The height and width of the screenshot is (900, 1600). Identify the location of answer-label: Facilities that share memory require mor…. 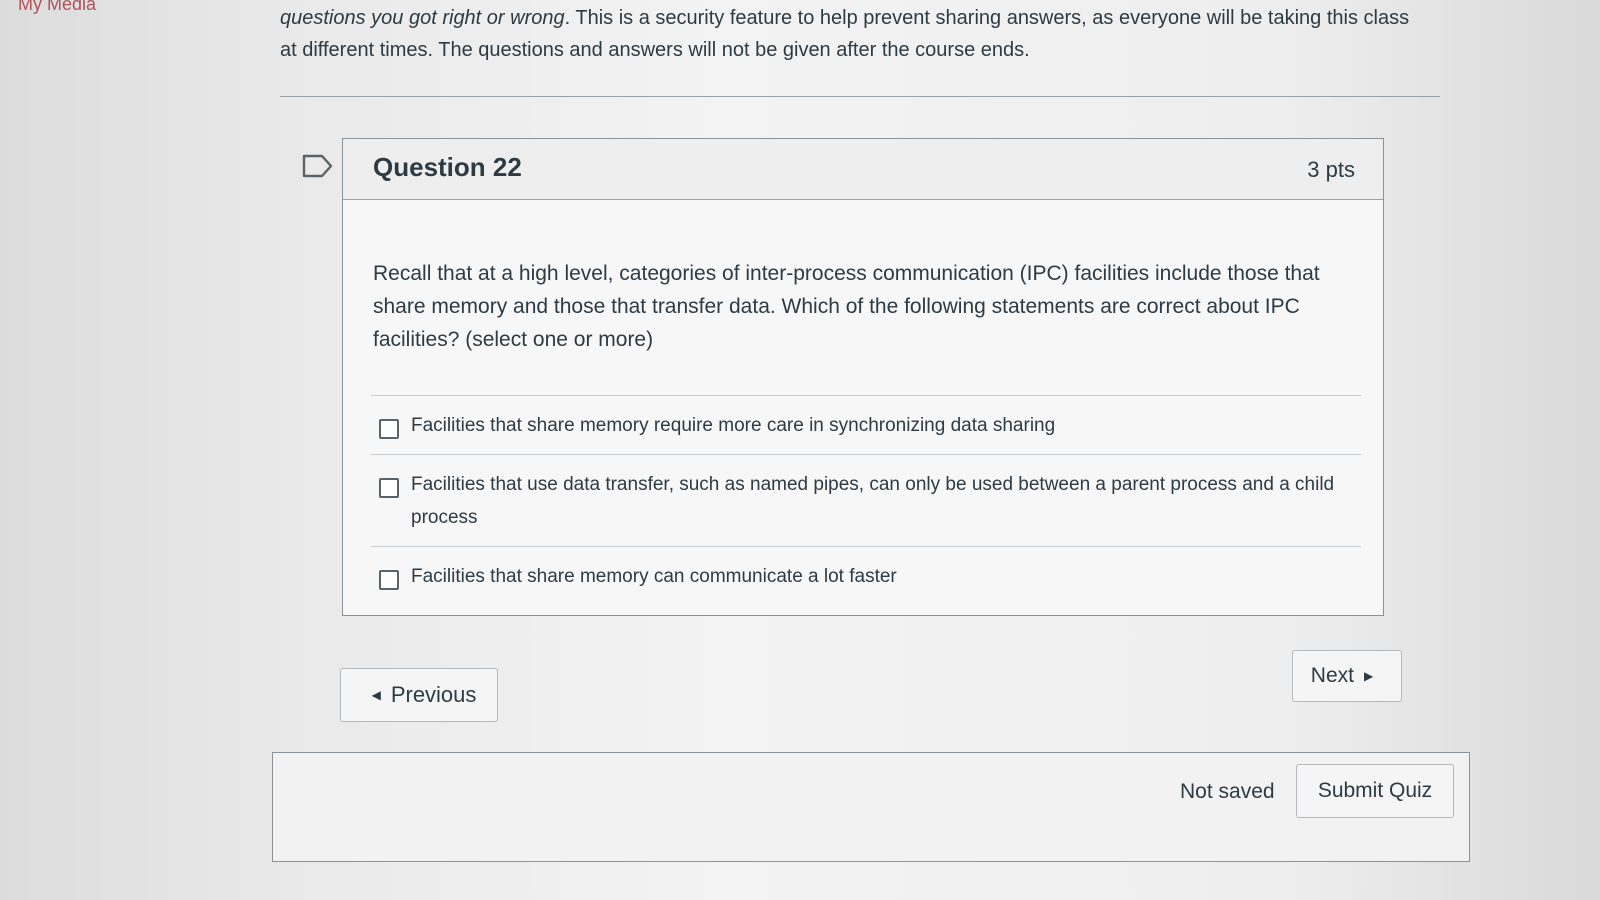
(733, 425).